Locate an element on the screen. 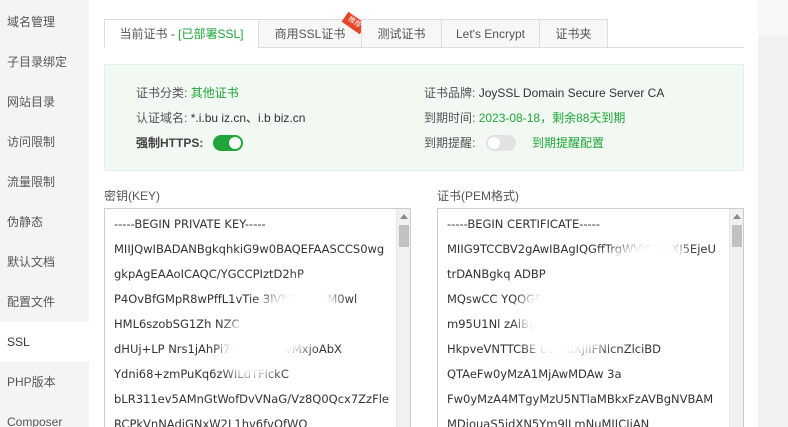 The image size is (788, 427). sidebar-item-domain: 域名管理 is located at coordinates (44, 22).